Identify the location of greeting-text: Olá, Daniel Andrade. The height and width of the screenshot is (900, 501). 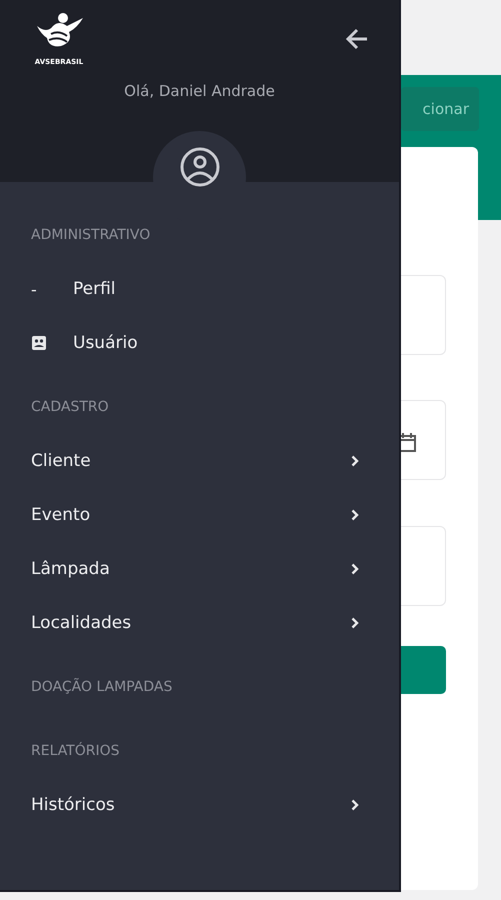
(199, 91).